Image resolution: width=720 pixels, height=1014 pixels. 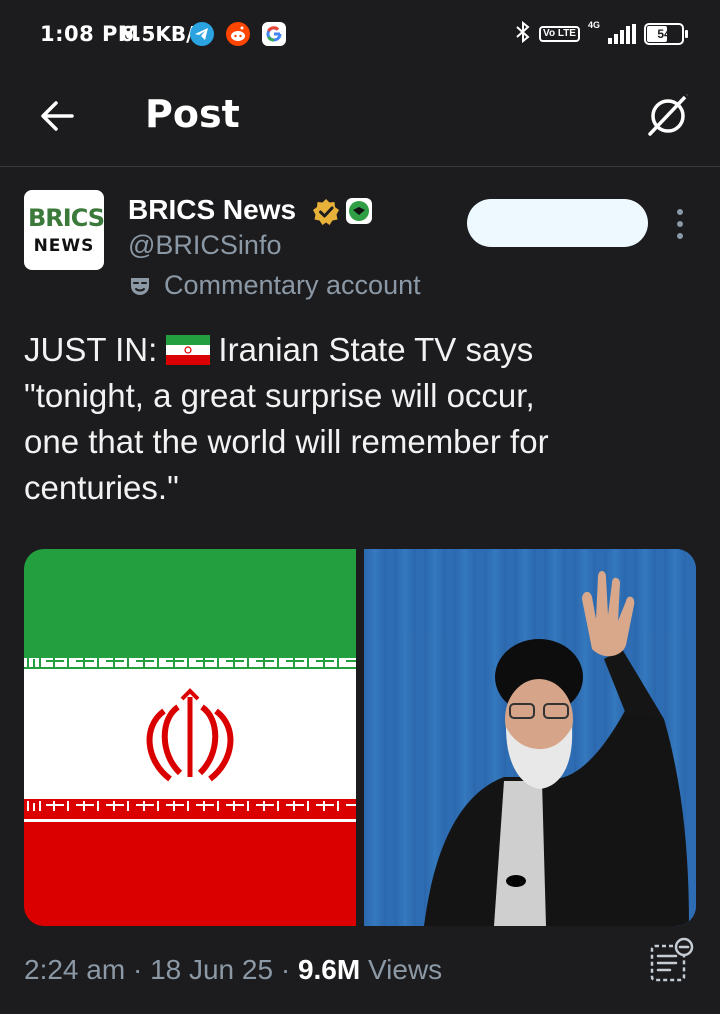 What do you see at coordinates (202, 34) in the screenshot?
I see `telegram-notification-icon` at bounding box center [202, 34].